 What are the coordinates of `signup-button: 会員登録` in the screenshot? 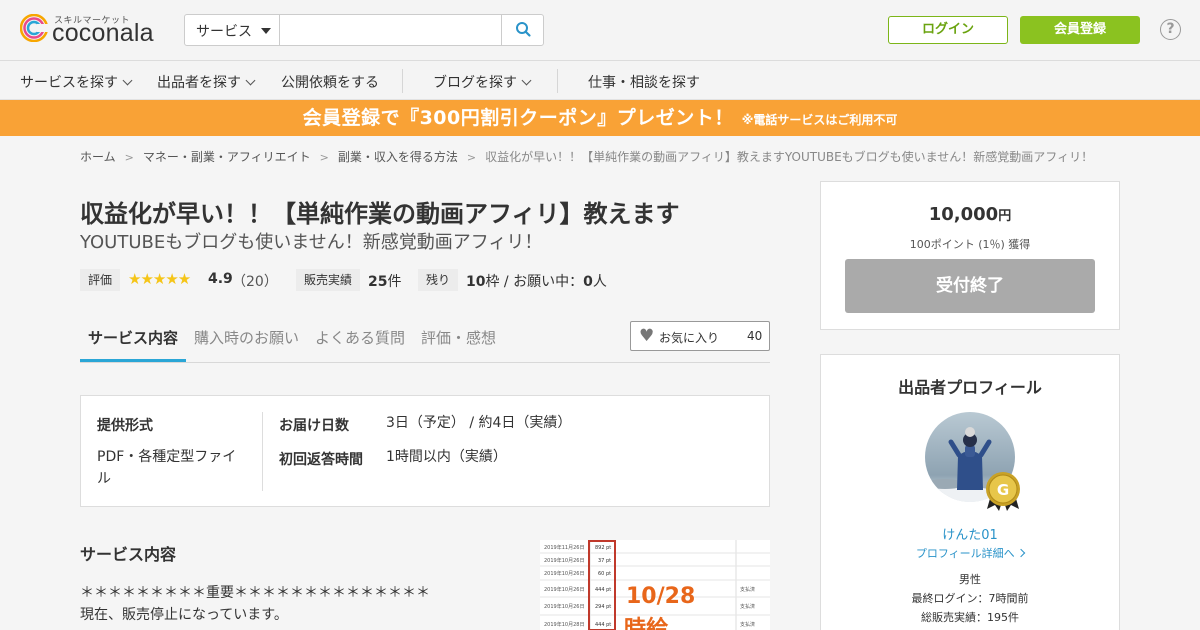 It's located at (1080, 30).